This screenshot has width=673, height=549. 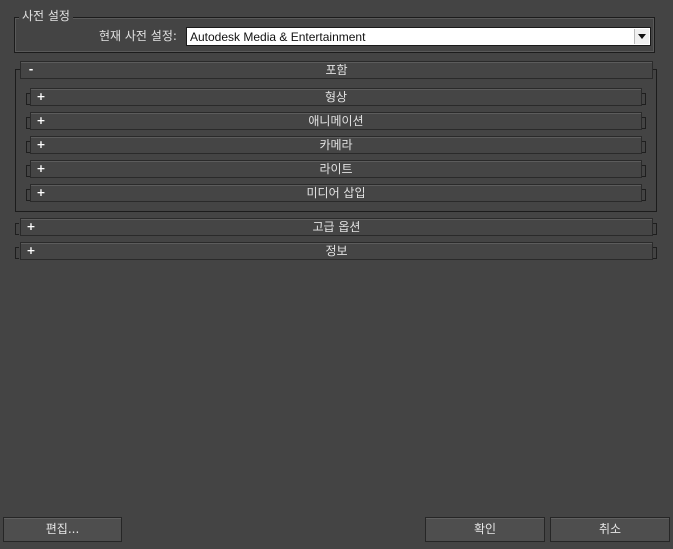 I want to click on rollout-animation: + 애니메이션, so click(x=336, y=121).